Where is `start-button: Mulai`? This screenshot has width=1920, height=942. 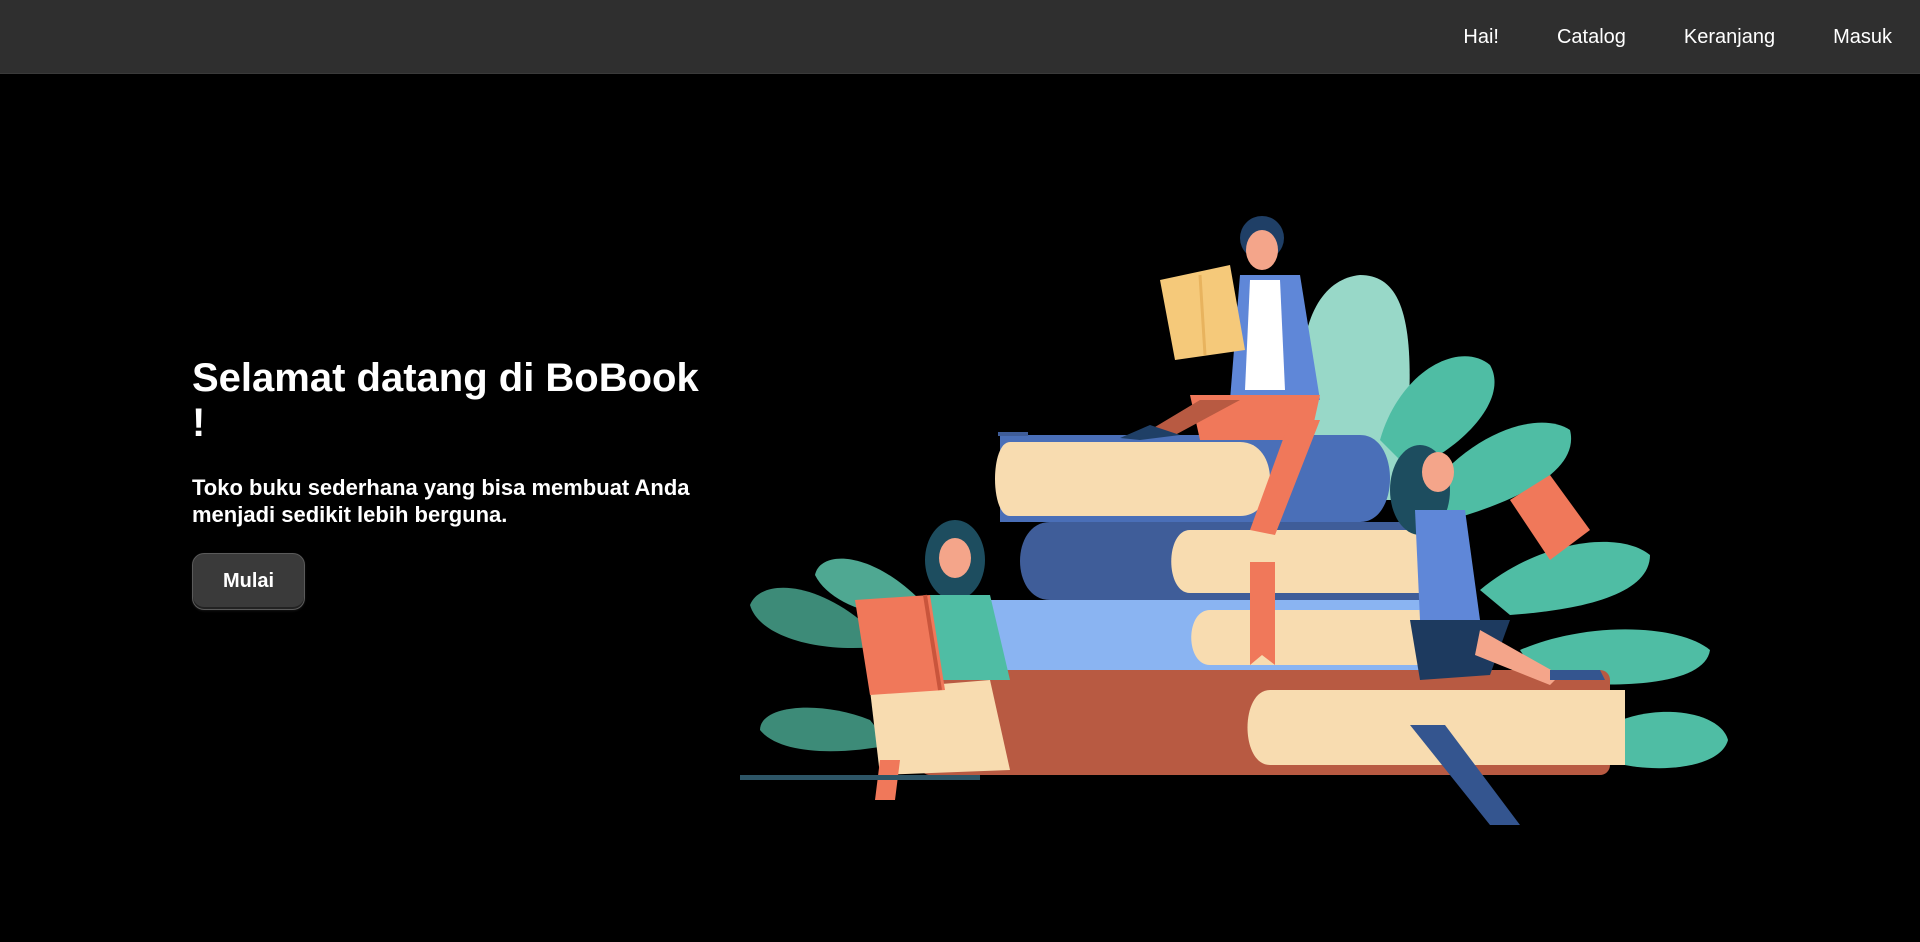 start-button: Mulai is located at coordinates (248, 581).